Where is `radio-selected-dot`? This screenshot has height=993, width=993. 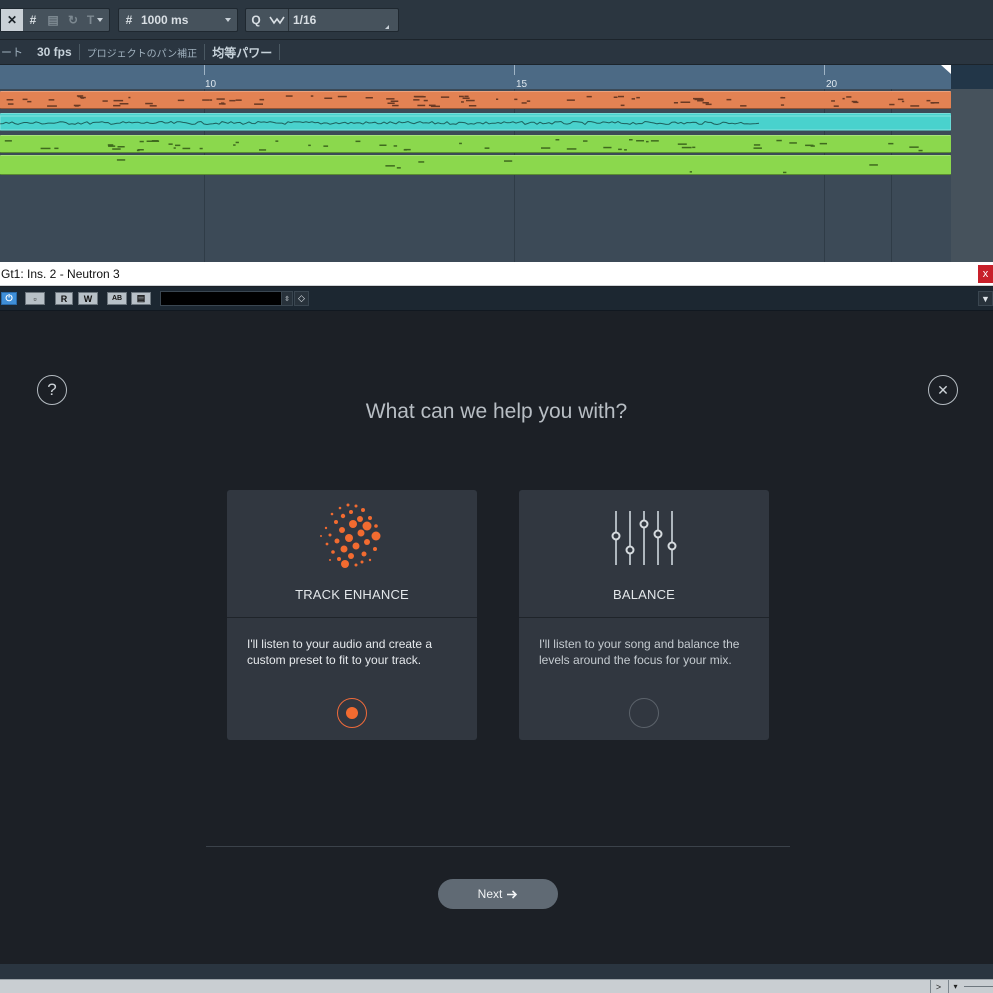 radio-selected-dot is located at coordinates (352, 713).